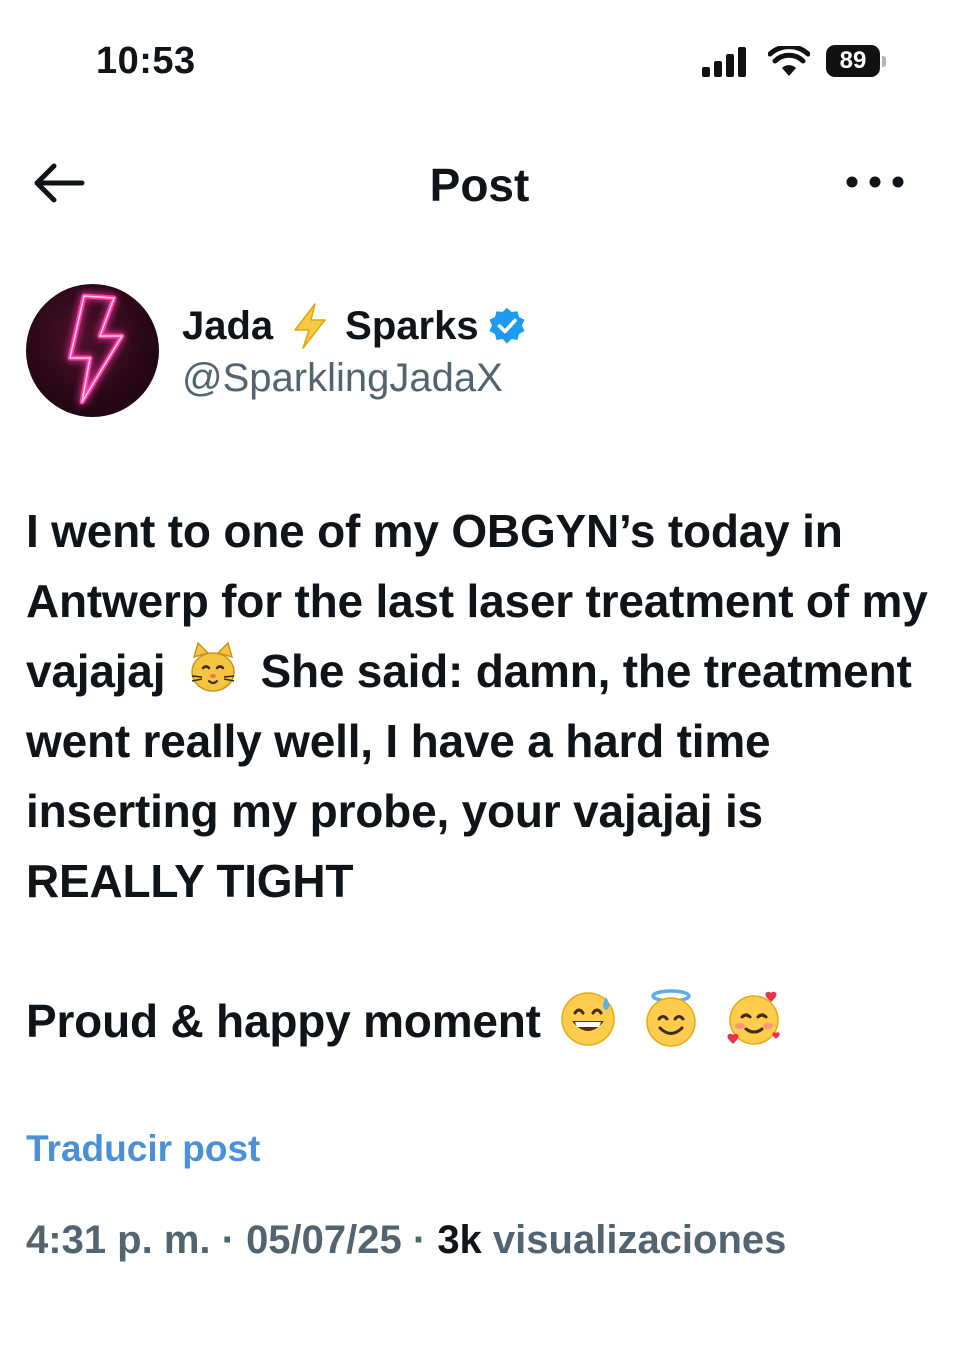 The width and height of the screenshot is (959, 1360). Describe the element at coordinates (324, 1240) in the screenshot. I see `post-date: 05/07/25` at that location.